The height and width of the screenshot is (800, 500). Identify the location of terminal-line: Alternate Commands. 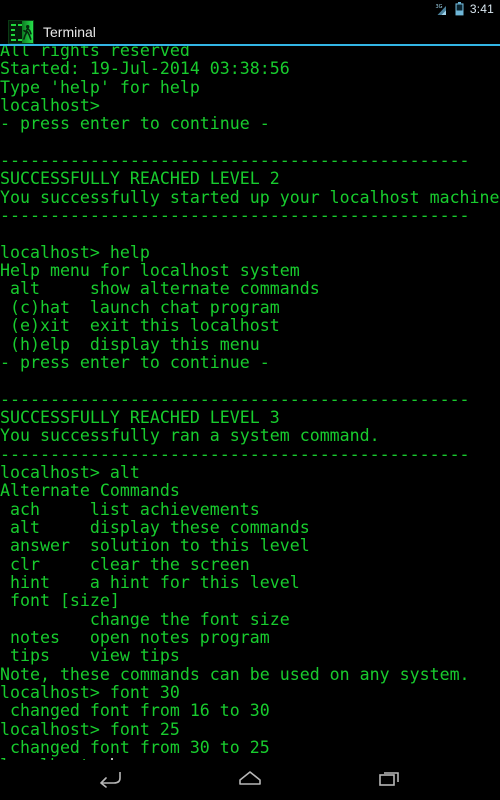
(90, 491).